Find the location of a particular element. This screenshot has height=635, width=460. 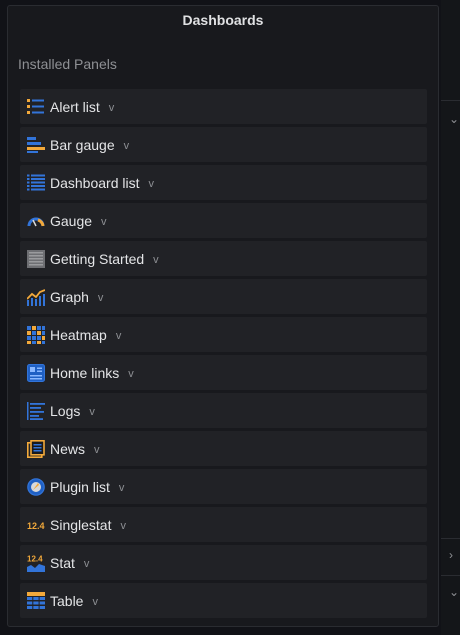

plugin-list-icon is located at coordinates (36, 487).